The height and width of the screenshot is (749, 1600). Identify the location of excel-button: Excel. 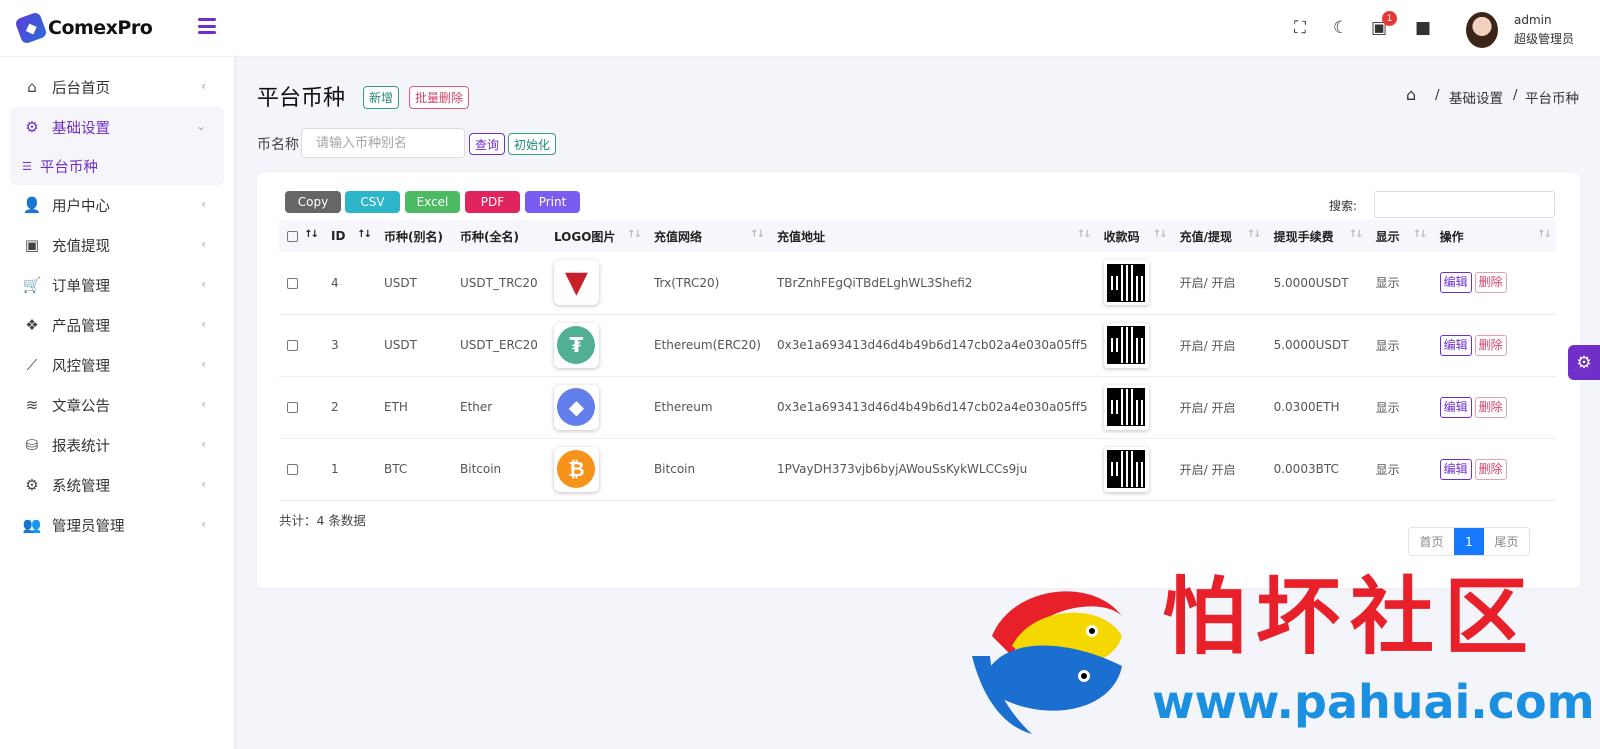
(432, 202).